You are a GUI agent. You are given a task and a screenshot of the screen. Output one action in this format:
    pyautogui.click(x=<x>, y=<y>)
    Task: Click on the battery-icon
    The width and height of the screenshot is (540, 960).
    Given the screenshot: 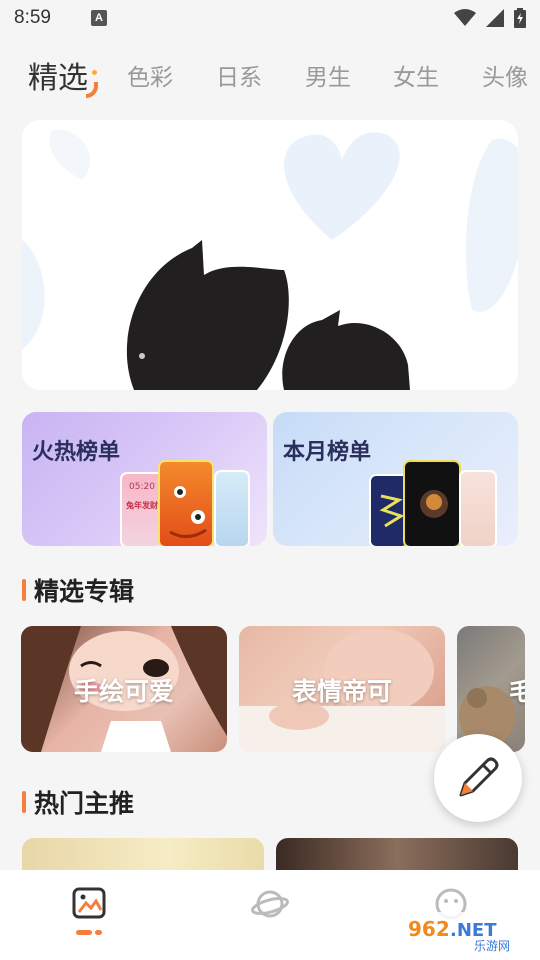 What is the action you would take?
    pyautogui.click(x=520, y=18)
    